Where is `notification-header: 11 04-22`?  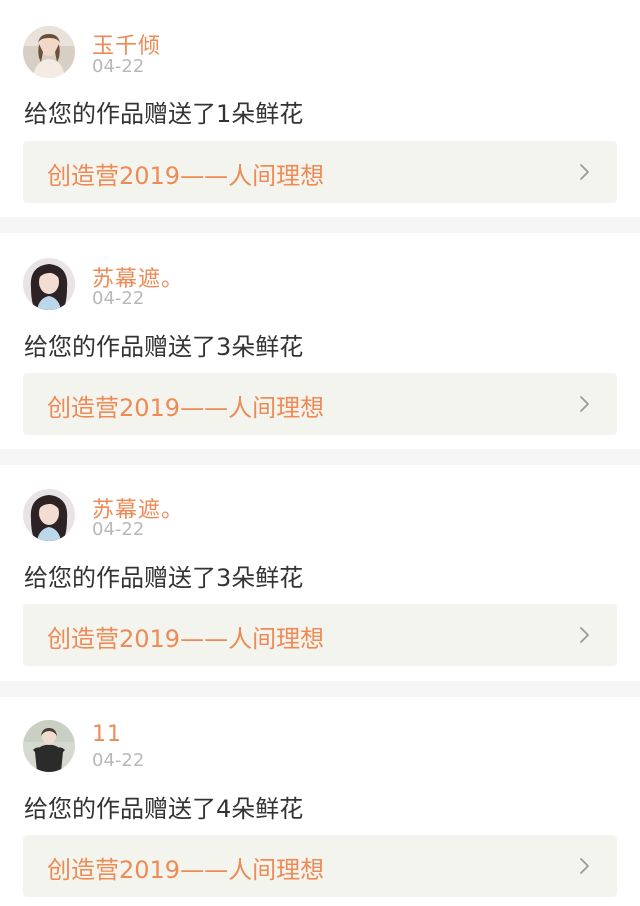 notification-header: 11 04-22 is located at coordinates (320, 742).